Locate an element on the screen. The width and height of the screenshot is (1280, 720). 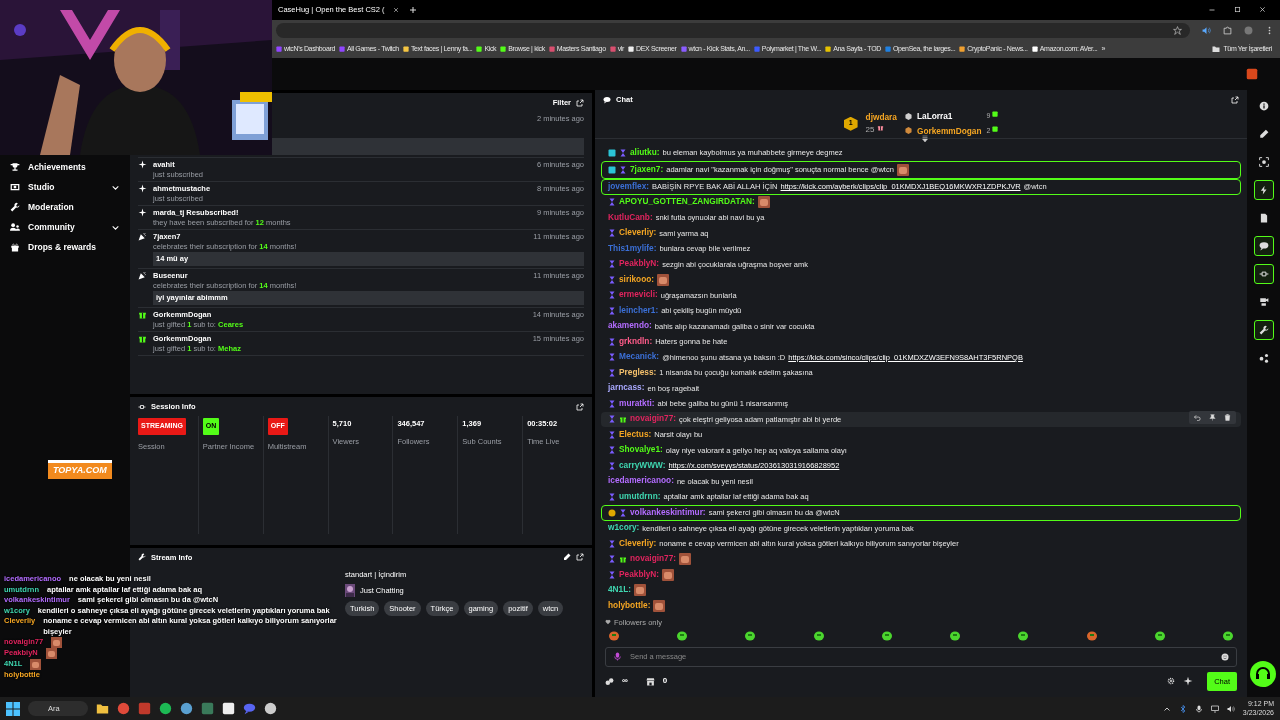
username: Pregless: is located at coordinates (638, 372).